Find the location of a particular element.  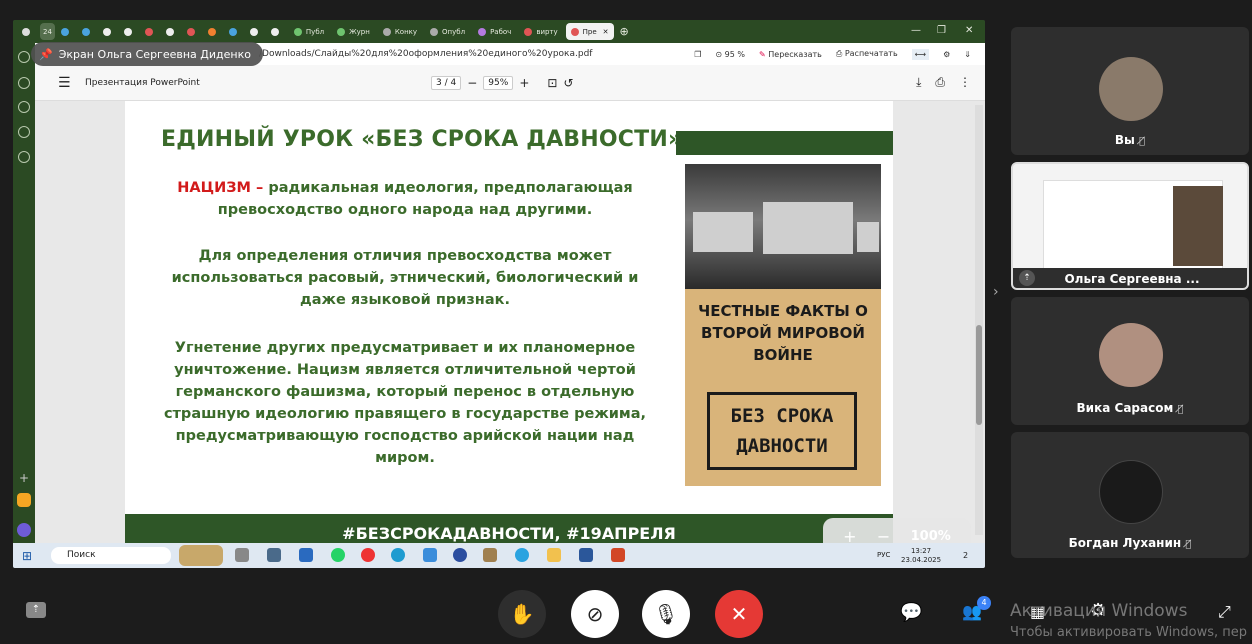

pin-icon: 📌 is located at coordinates (46, 54).